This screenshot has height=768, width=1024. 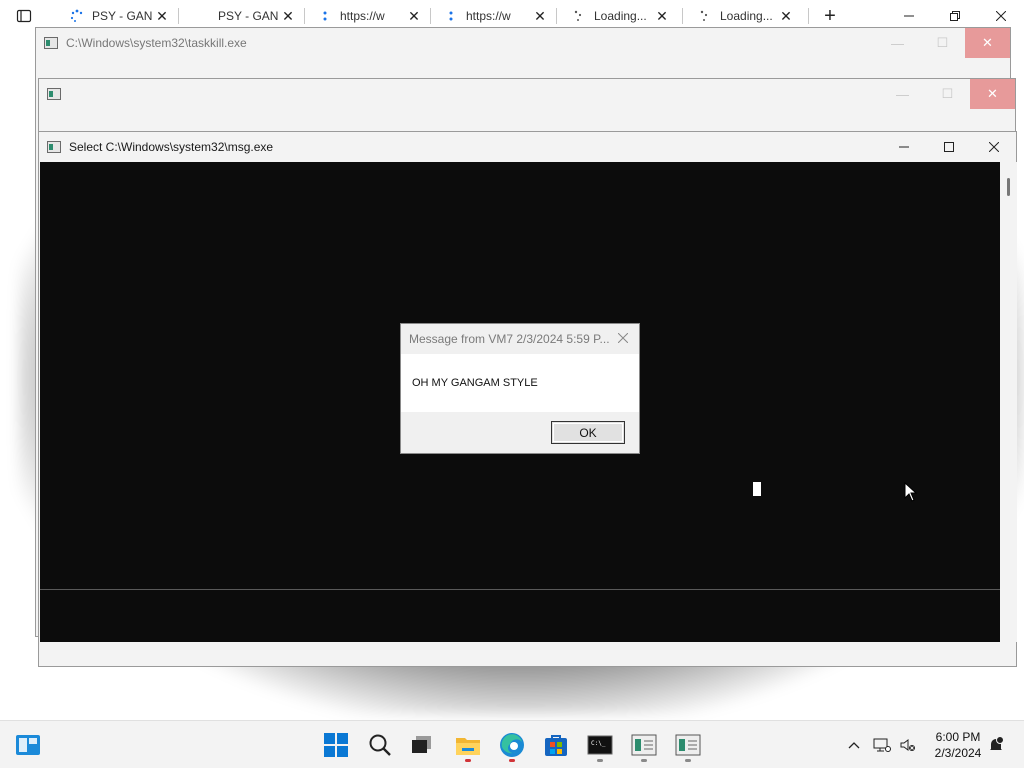 I want to click on network-button, so click(x=882, y=745).